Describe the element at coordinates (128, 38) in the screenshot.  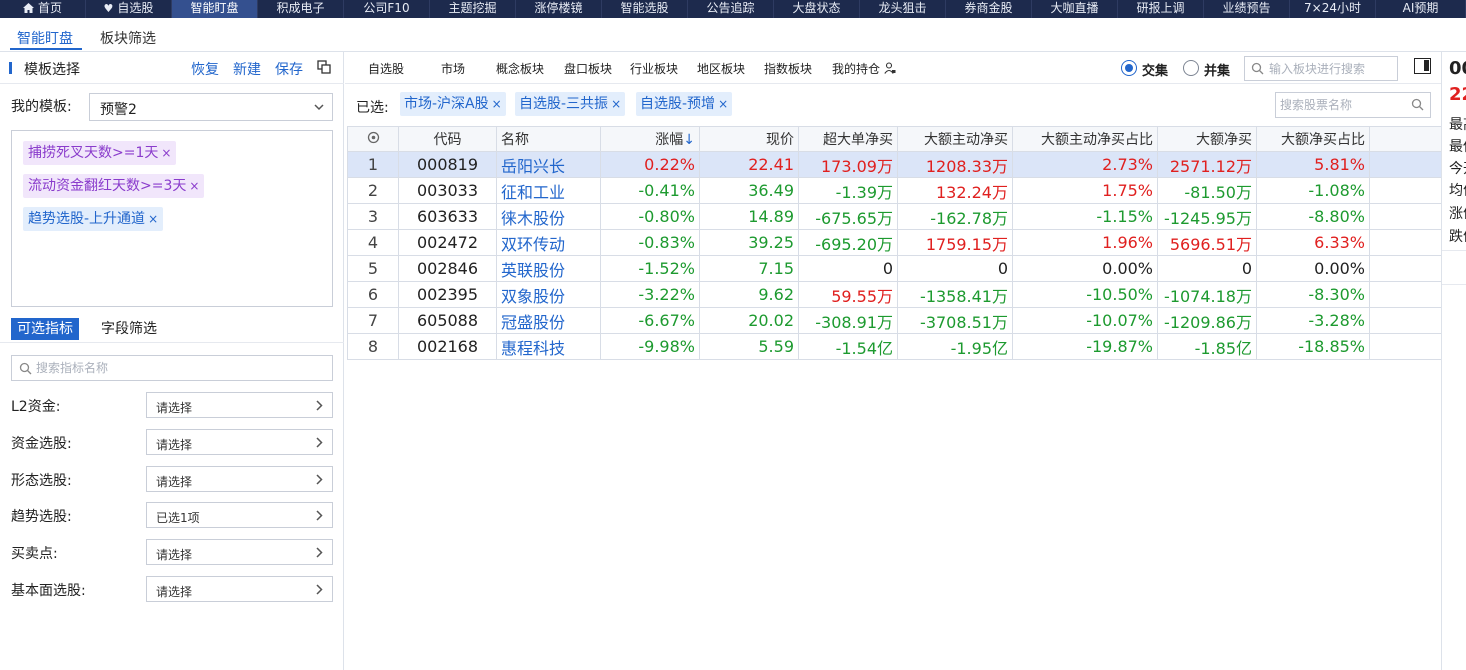
I see `tab-sector-filter: 板块筛选` at that location.